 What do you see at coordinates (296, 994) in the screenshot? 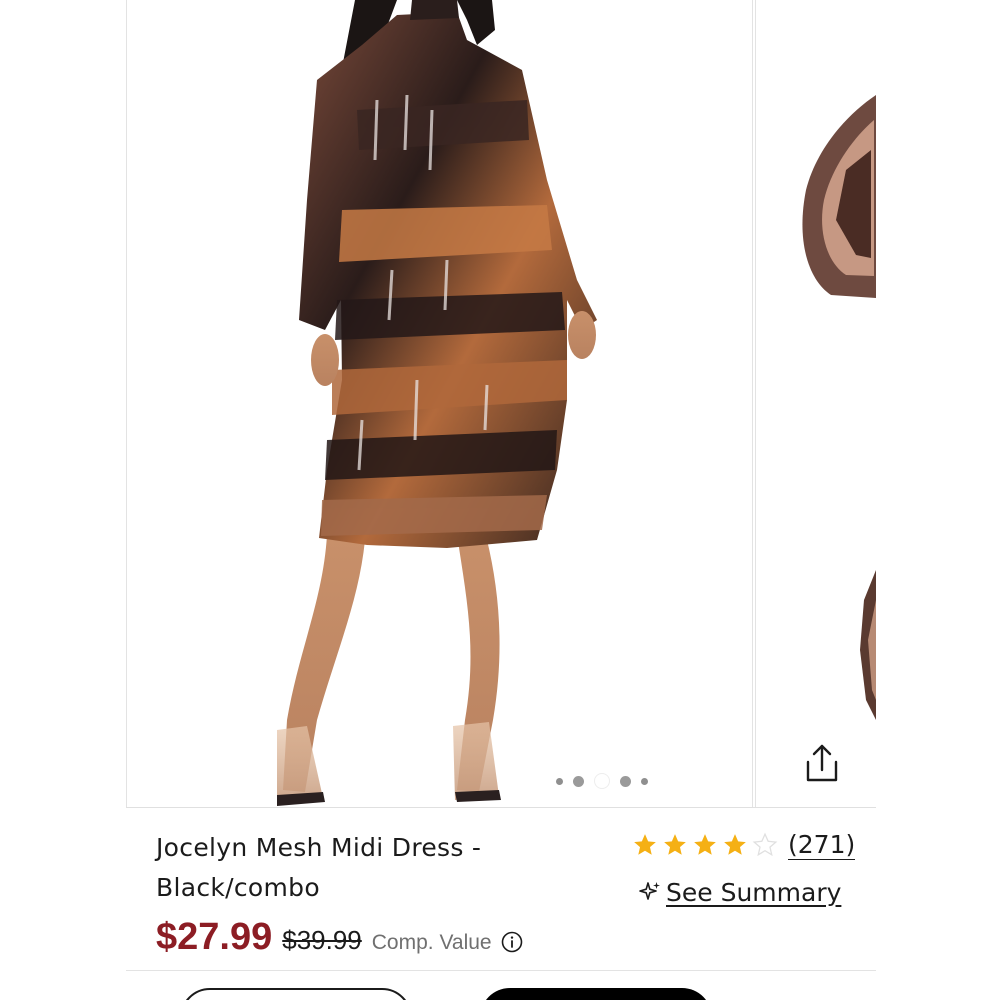
I see `secondary-action-button` at bounding box center [296, 994].